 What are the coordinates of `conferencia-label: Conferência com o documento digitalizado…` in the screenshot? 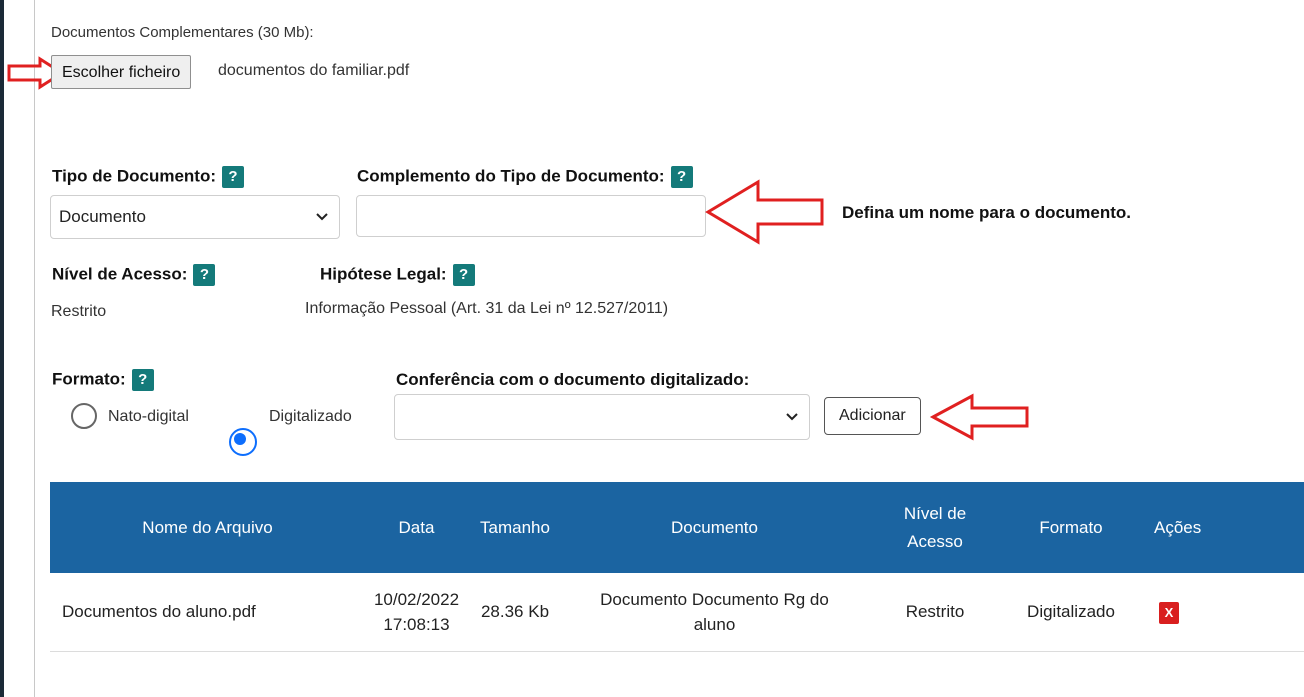 It's located at (573, 379).